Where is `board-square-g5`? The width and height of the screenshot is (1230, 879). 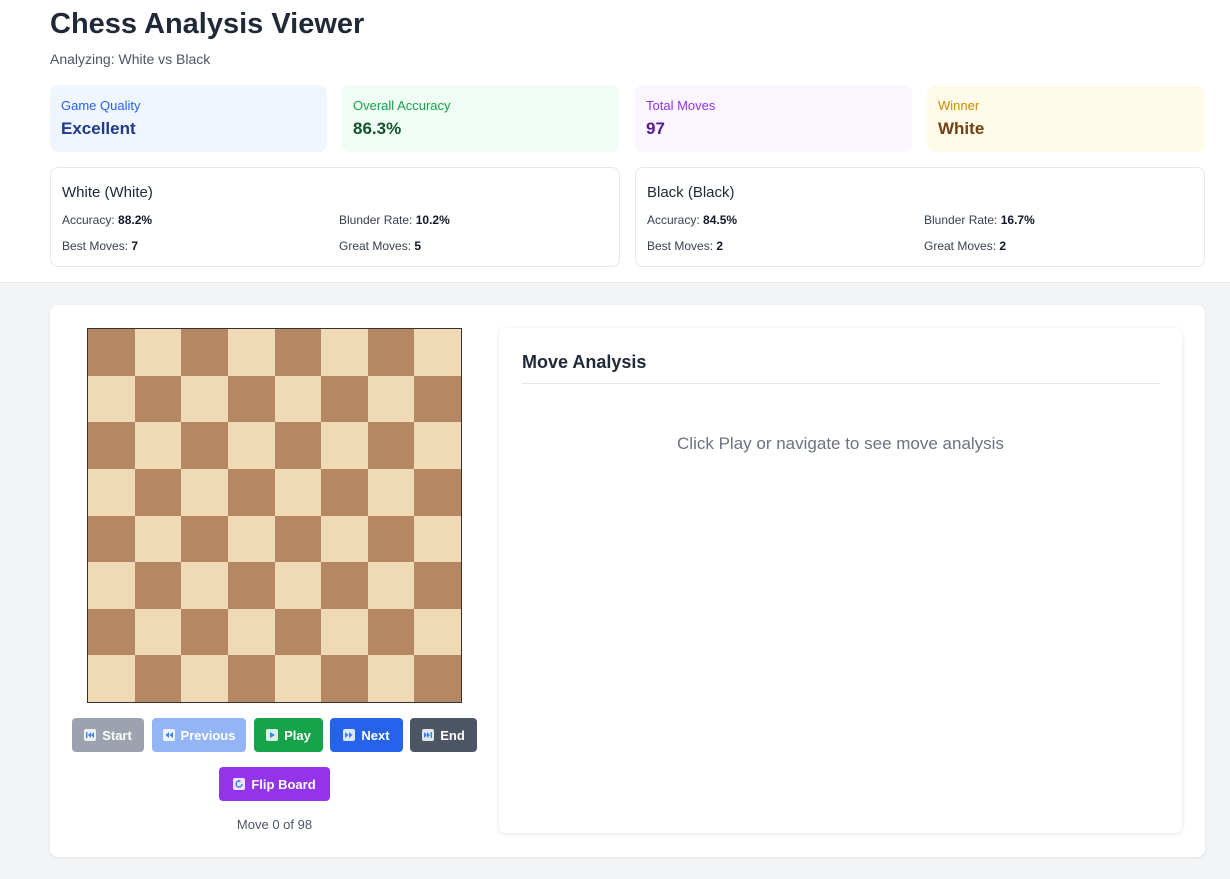 board-square-g5 is located at coordinates (391, 492).